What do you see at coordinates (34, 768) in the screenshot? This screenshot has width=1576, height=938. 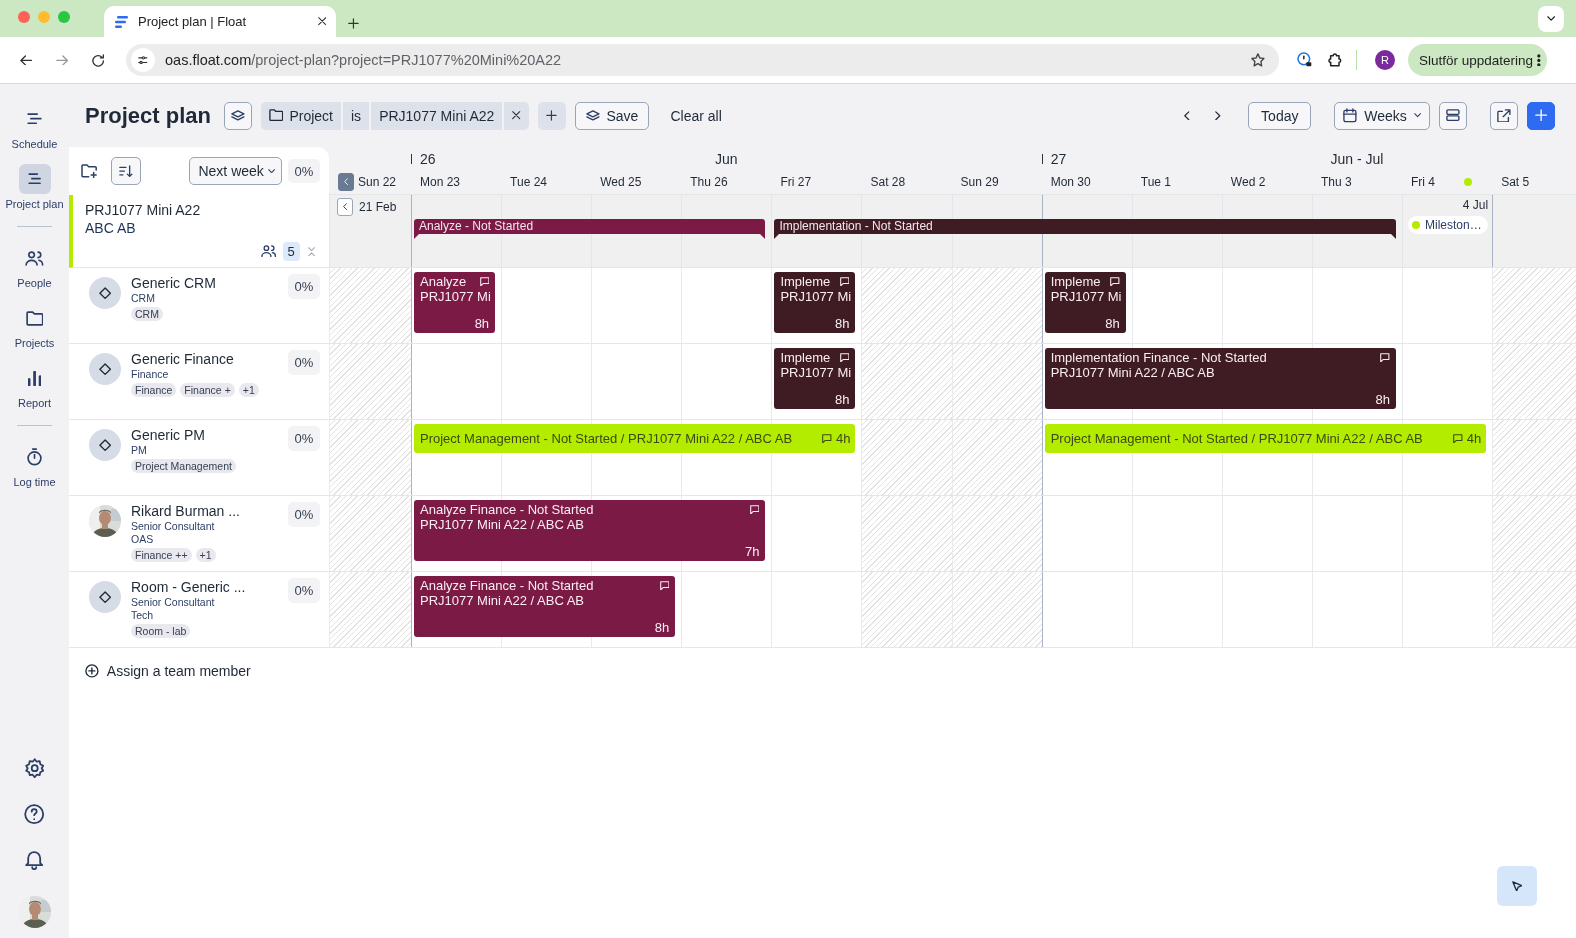 I see `settings-button` at bounding box center [34, 768].